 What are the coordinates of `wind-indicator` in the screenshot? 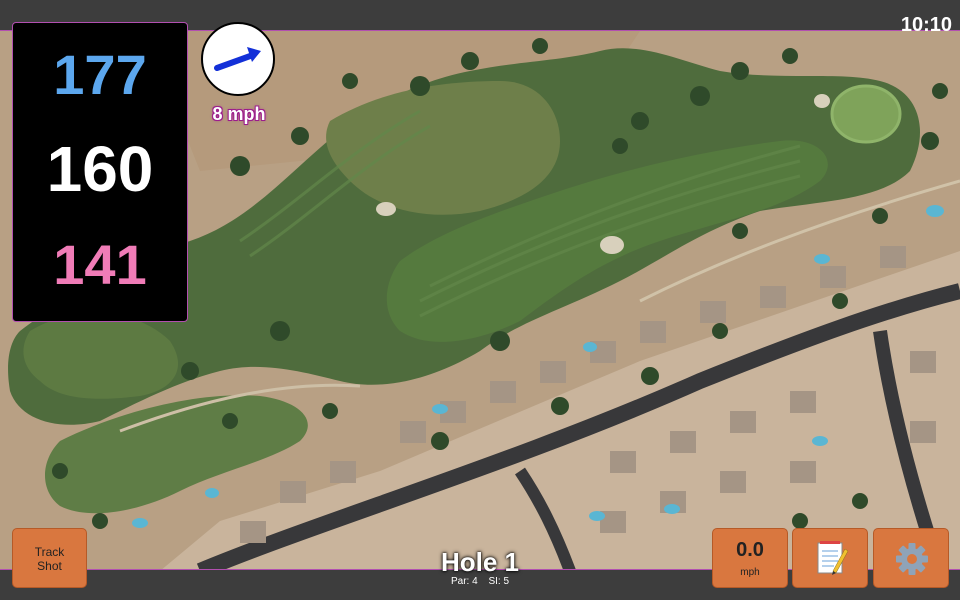 It's located at (238, 59).